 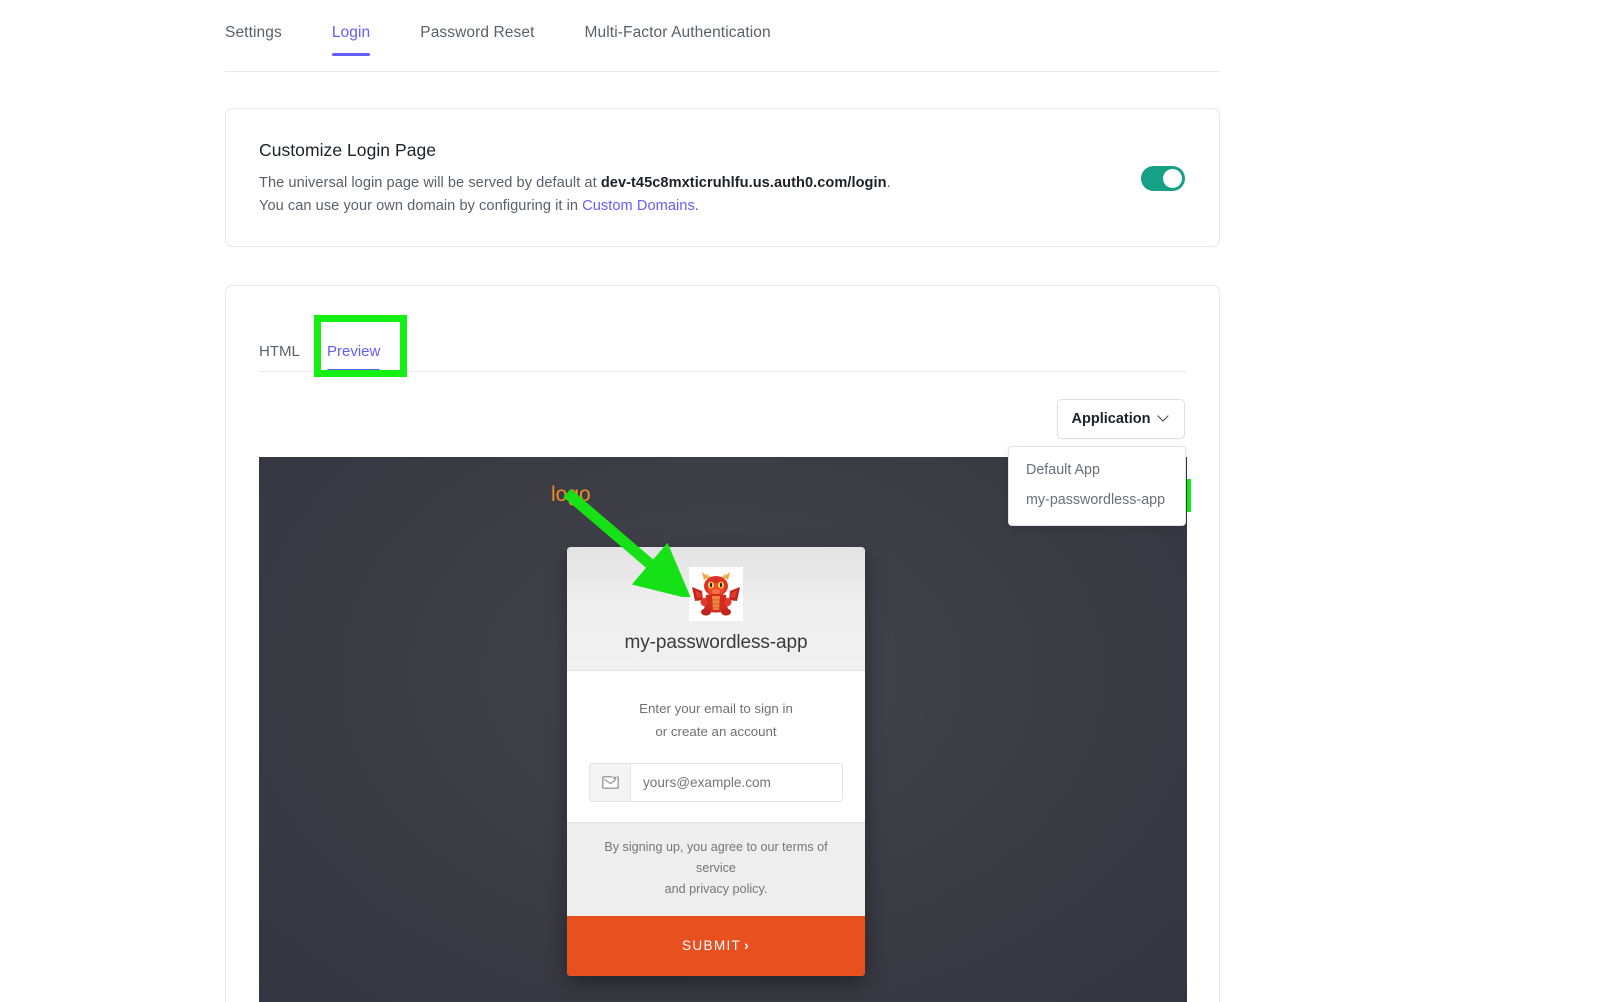 I want to click on tab-login: Login, so click(x=351, y=40).